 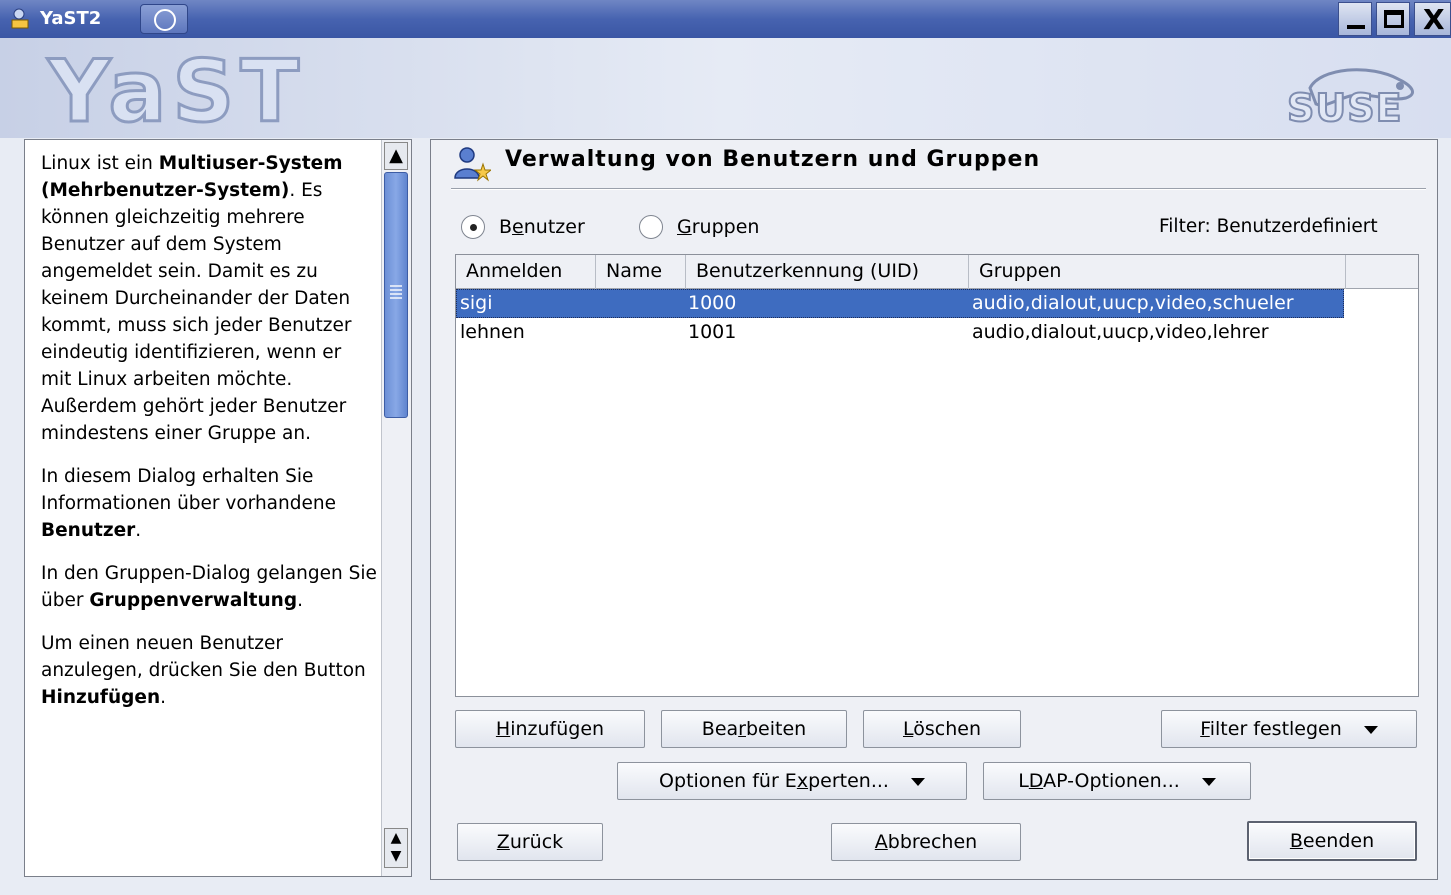 I want to click on suse-swirl-icon, so click(x=164, y=19).